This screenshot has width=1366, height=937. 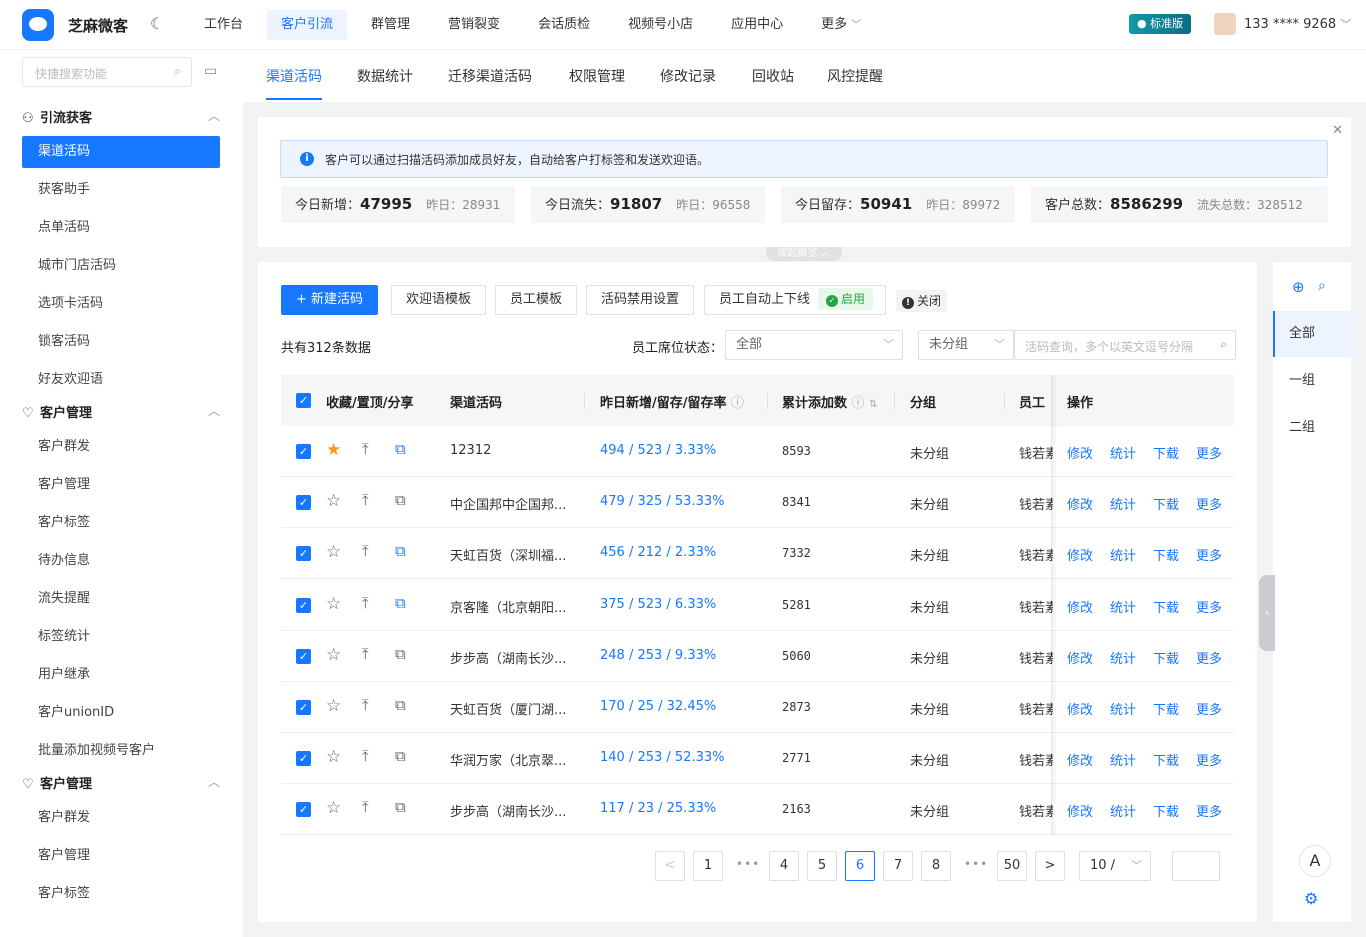 I want to click on staff-template-button: 员工模板, so click(x=536, y=300).